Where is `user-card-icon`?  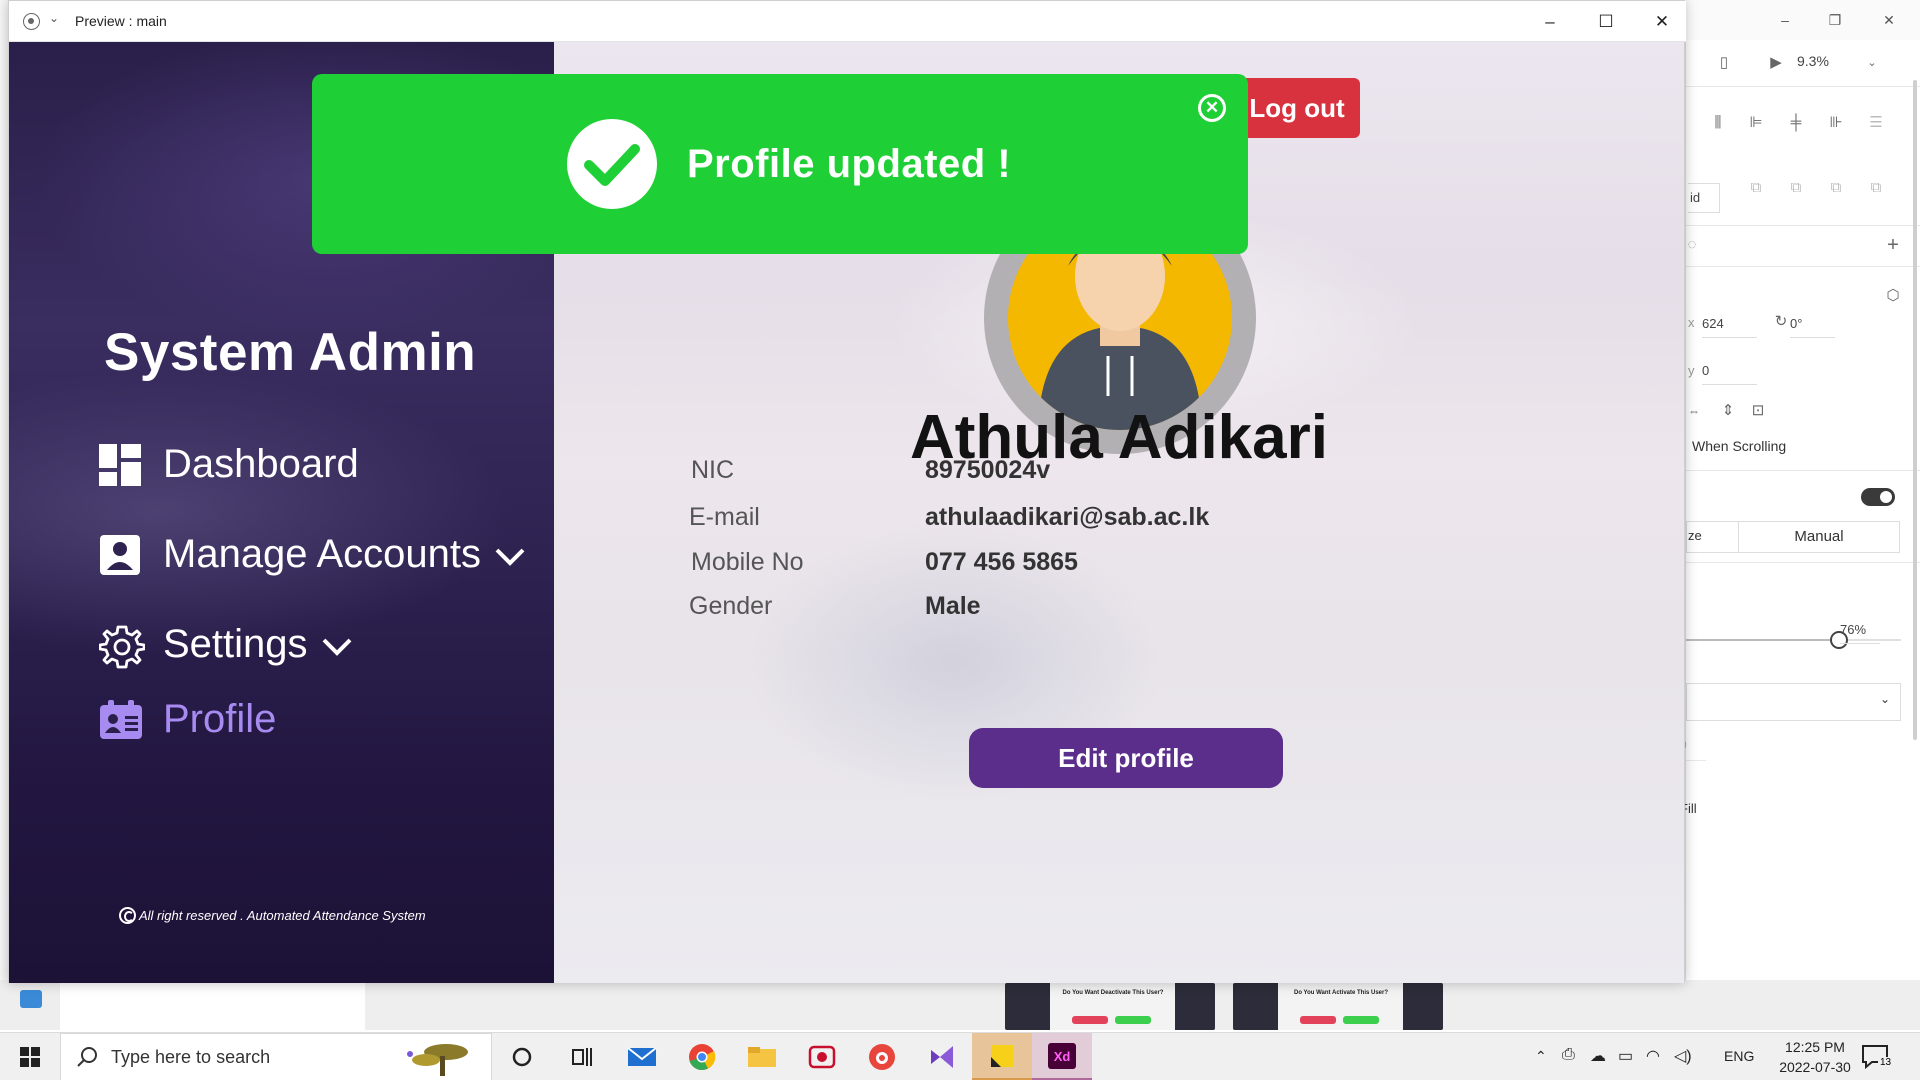 user-card-icon is located at coordinates (120, 555).